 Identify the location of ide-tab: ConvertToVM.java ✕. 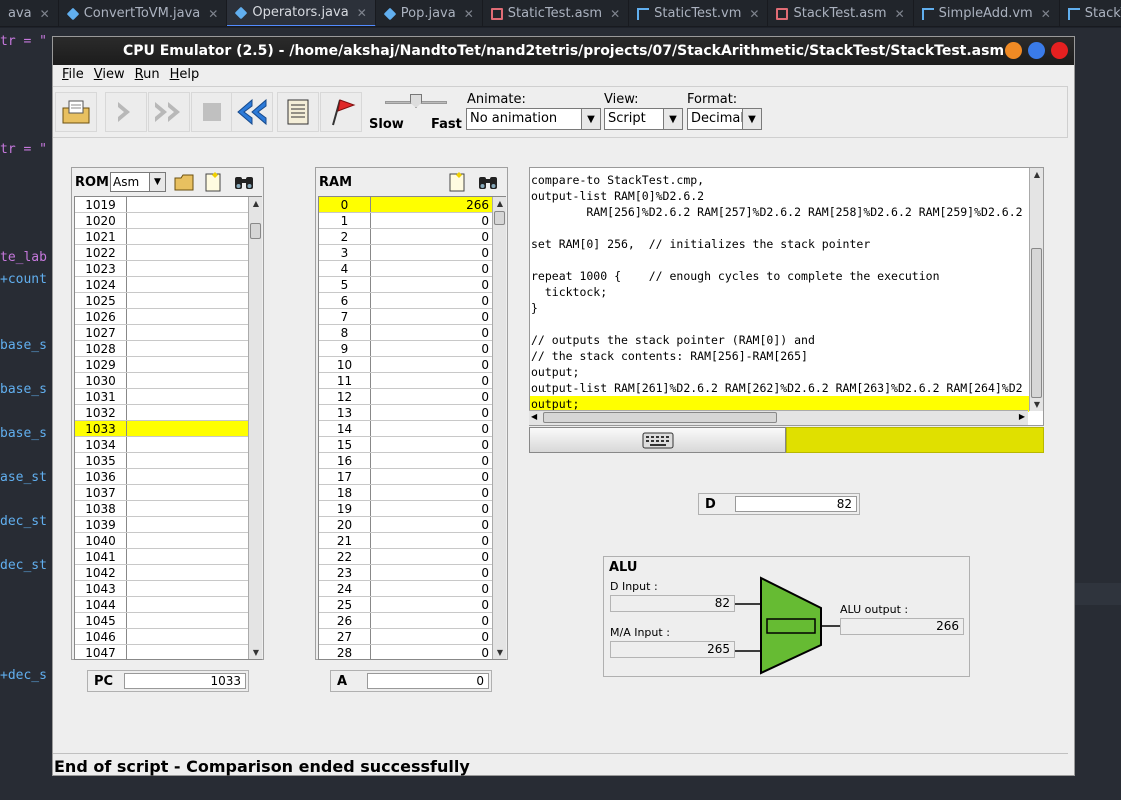
(143, 13).